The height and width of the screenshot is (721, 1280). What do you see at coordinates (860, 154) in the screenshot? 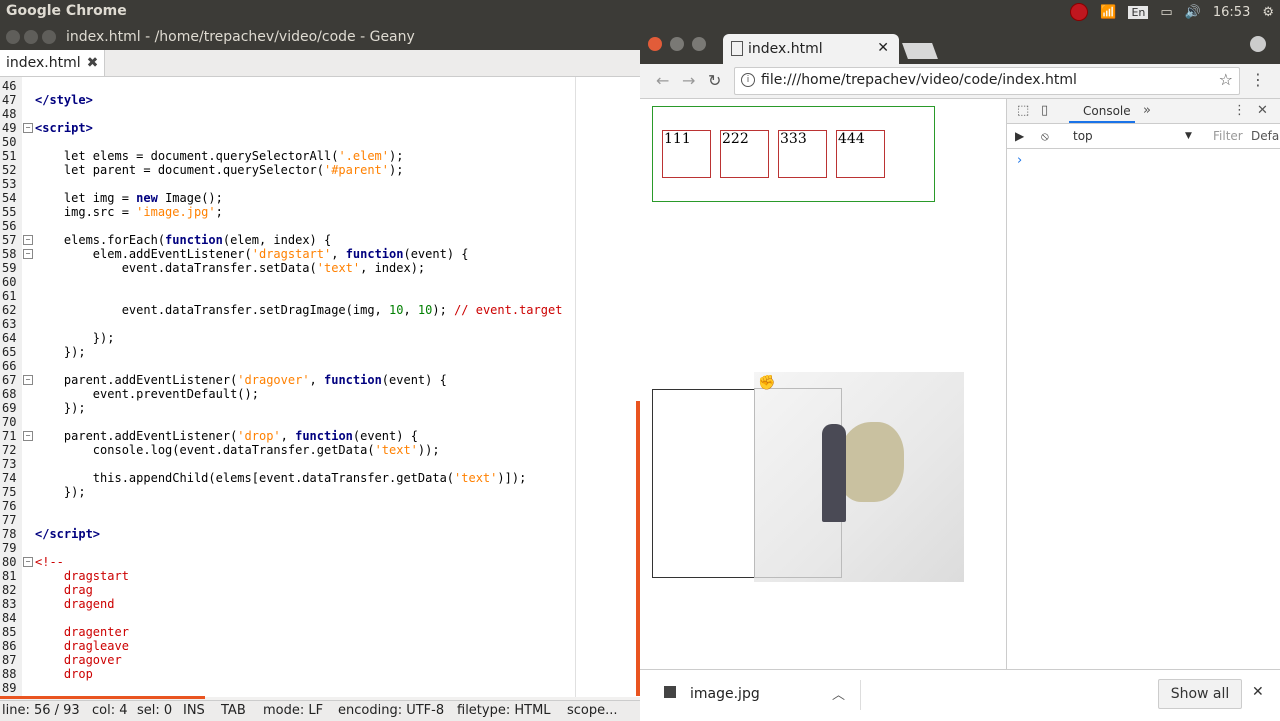
I see `drag-elem-4: 444` at bounding box center [860, 154].